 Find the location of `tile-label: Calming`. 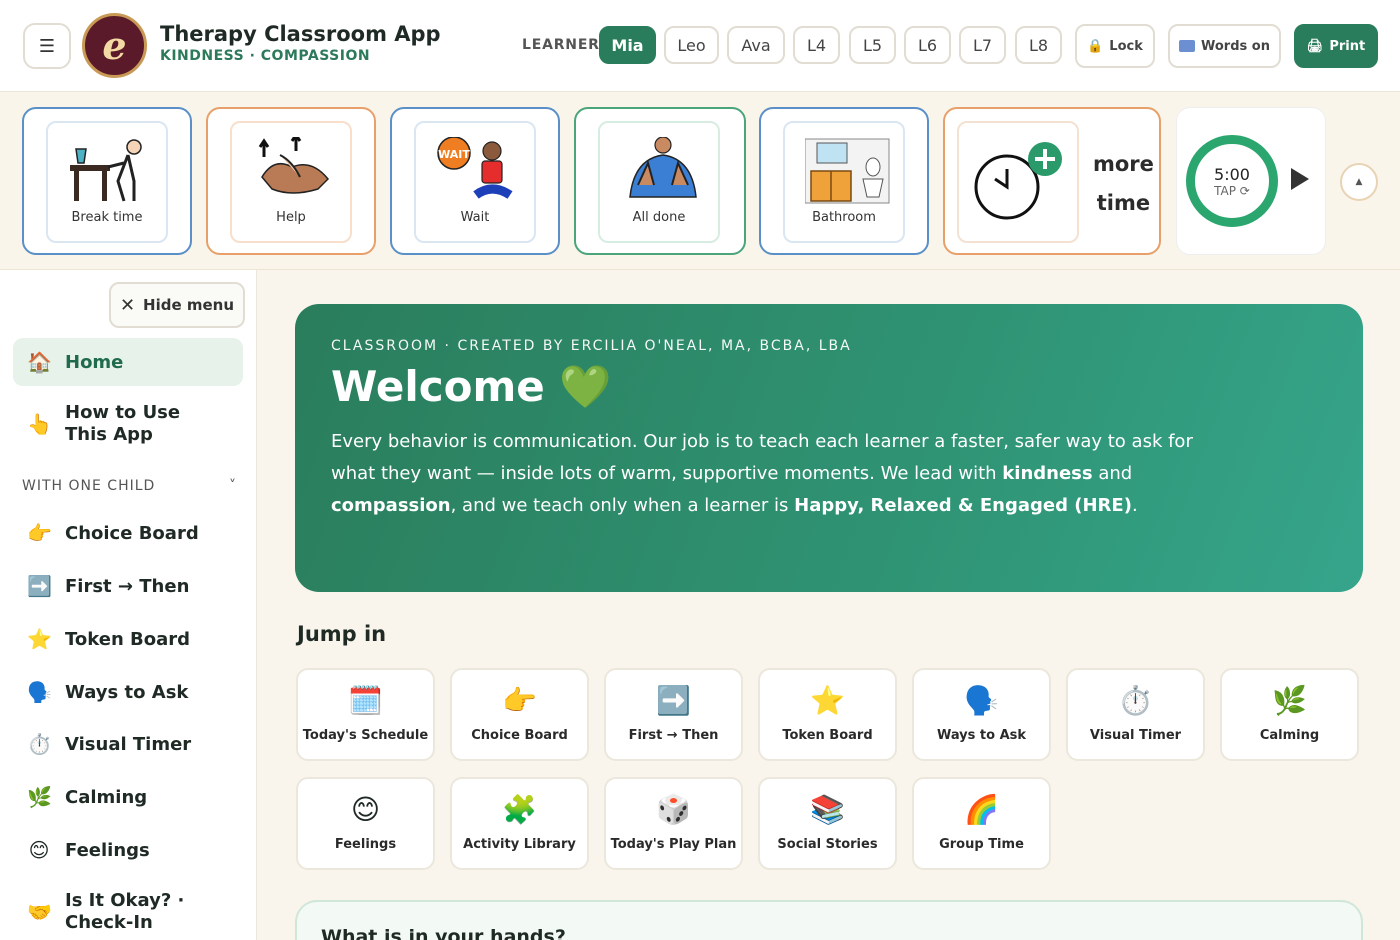

tile-label: Calming is located at coordinates (1289, 735).